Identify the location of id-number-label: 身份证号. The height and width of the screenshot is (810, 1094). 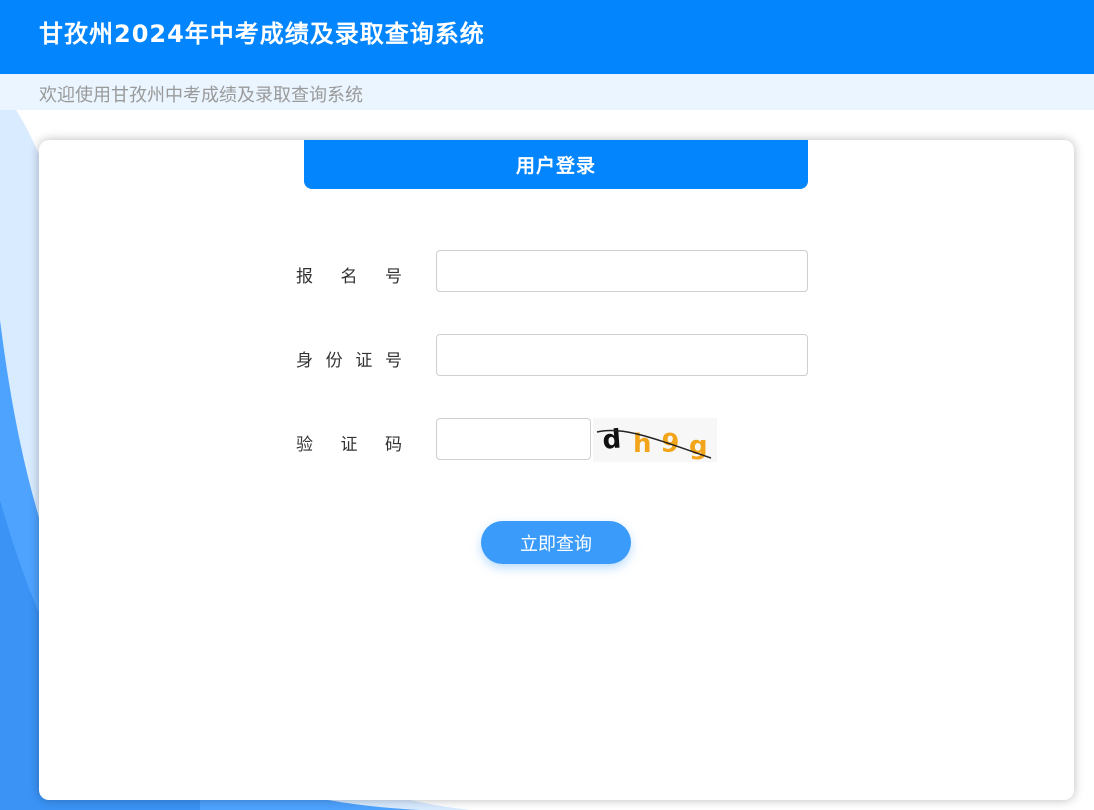
(349, 361).